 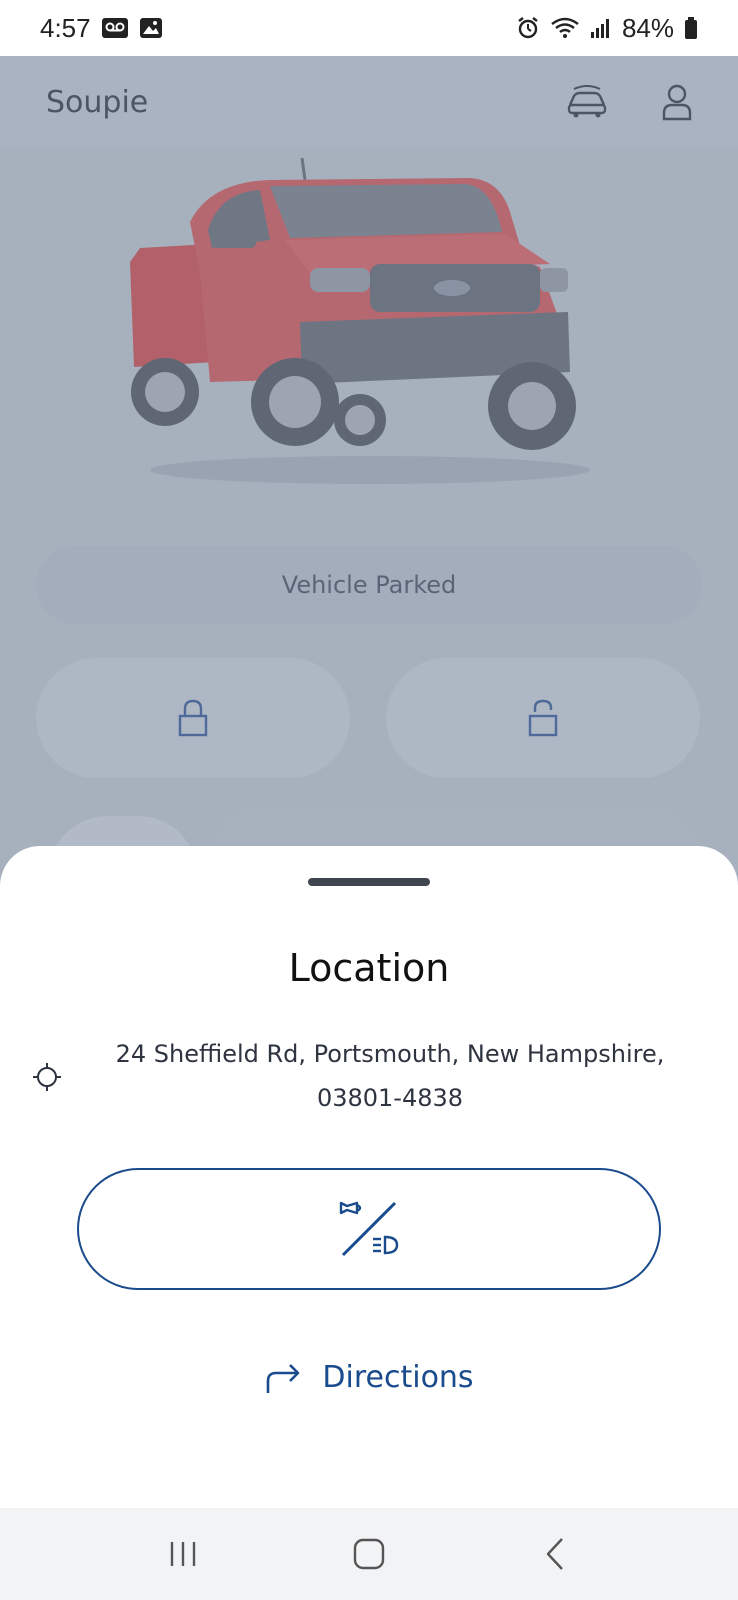 What do you see at coordinates (369, 882) in the screenshot?
I see `sheet-drag-handle` at bounding box center [369, 882].